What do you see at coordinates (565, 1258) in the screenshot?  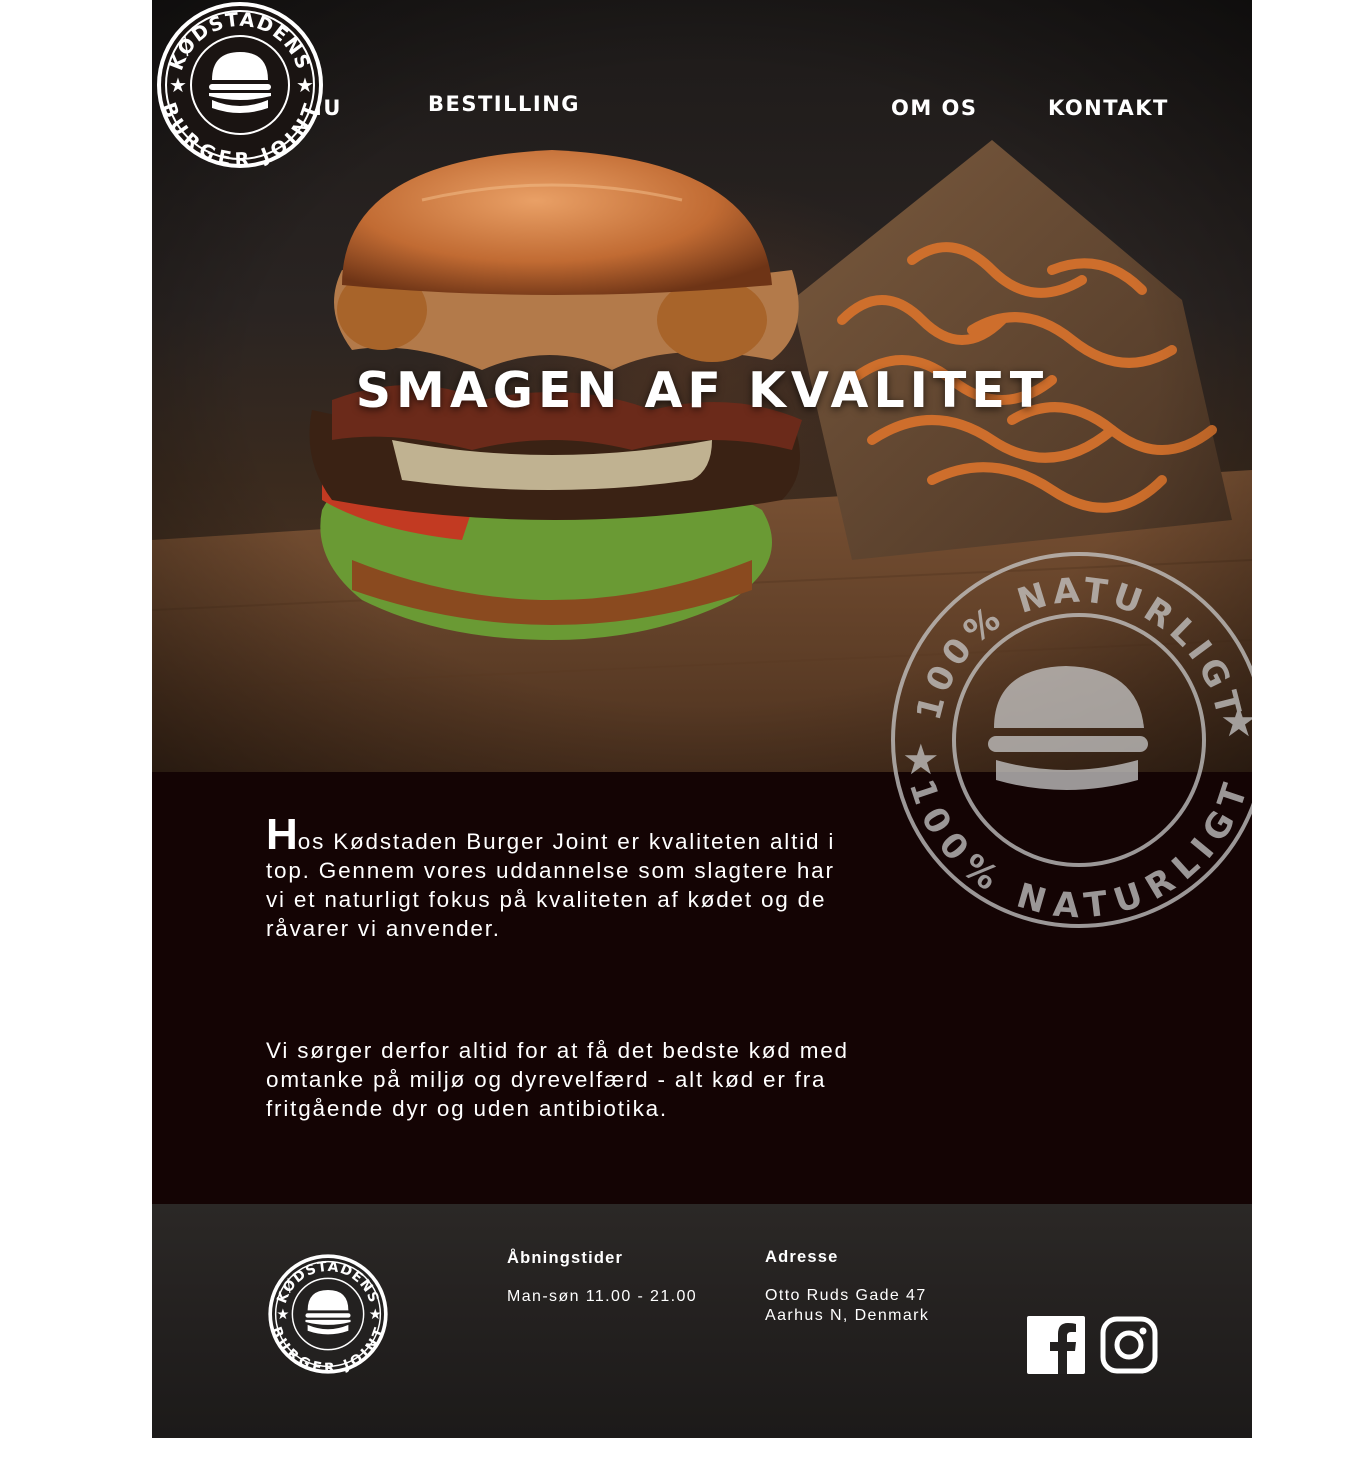 I see `opening-hours-heading: Åbningstider` at bounding box center [565, 1258].